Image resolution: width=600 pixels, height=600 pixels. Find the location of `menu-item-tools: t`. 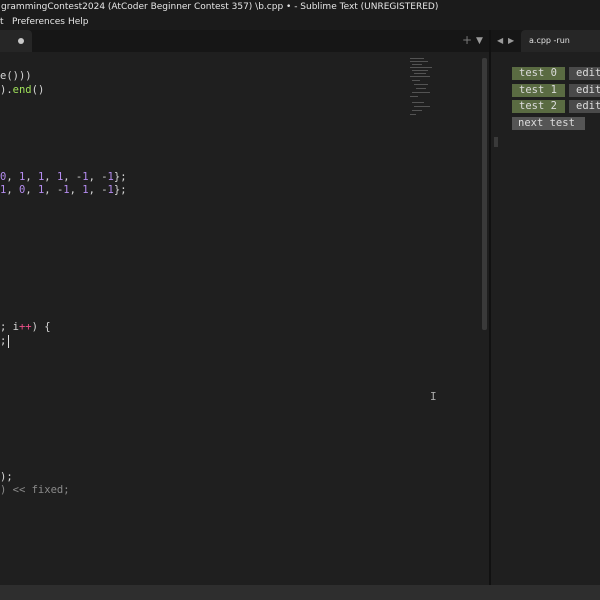

menu-item-tools: t is located at coordinates (2, 22).